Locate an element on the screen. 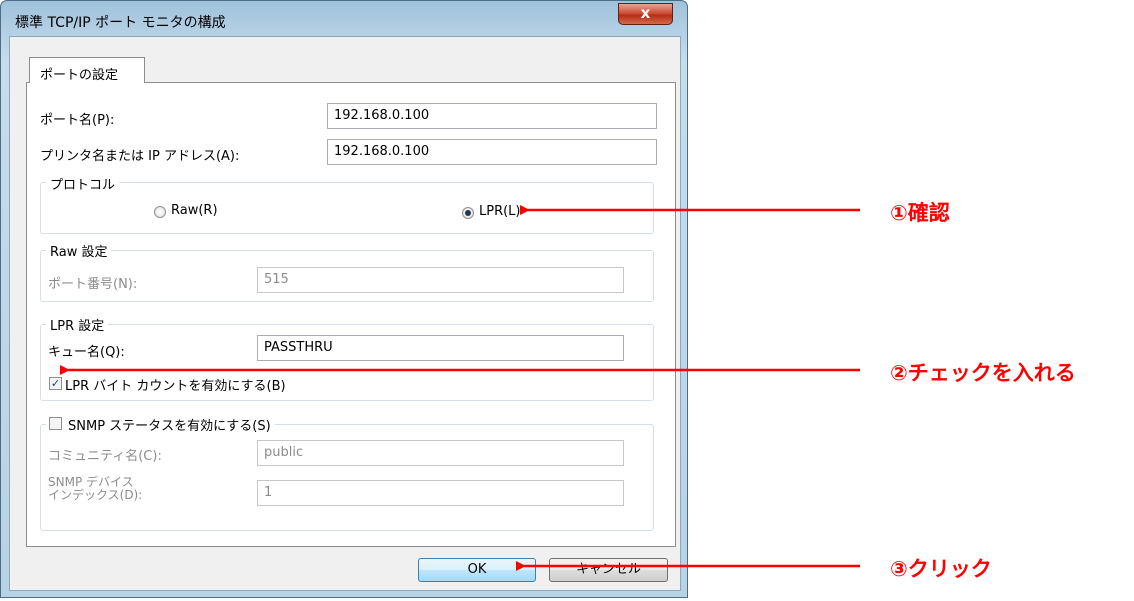  tab-label: ポートの設定 is located at coordinates (79, 75).